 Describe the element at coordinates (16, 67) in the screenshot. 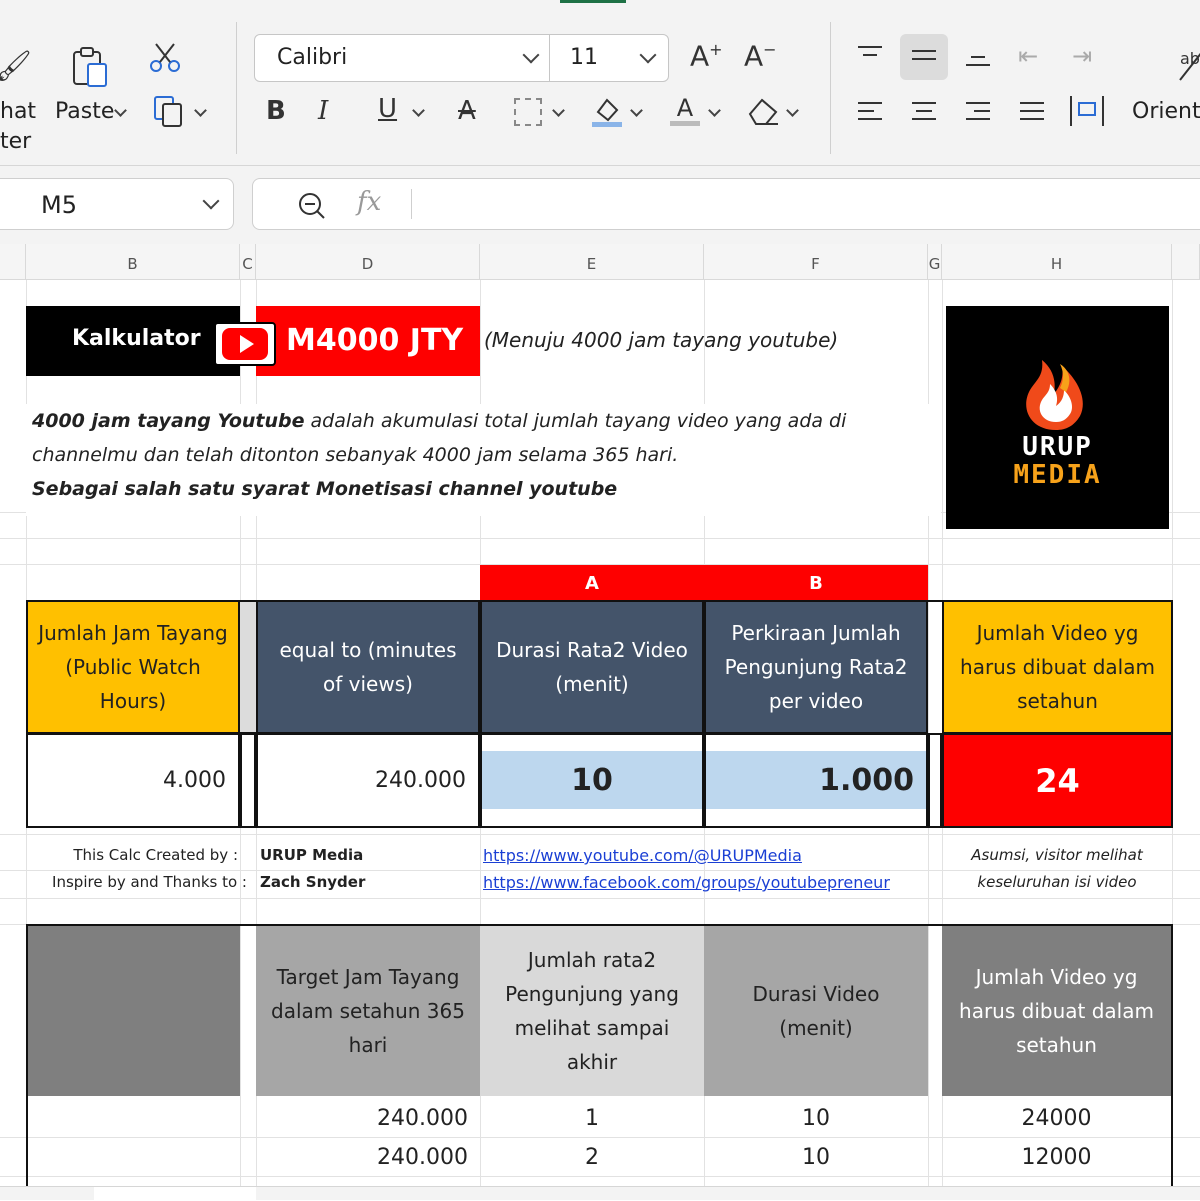

I see `format-painter-icon: 🖌` at that location.